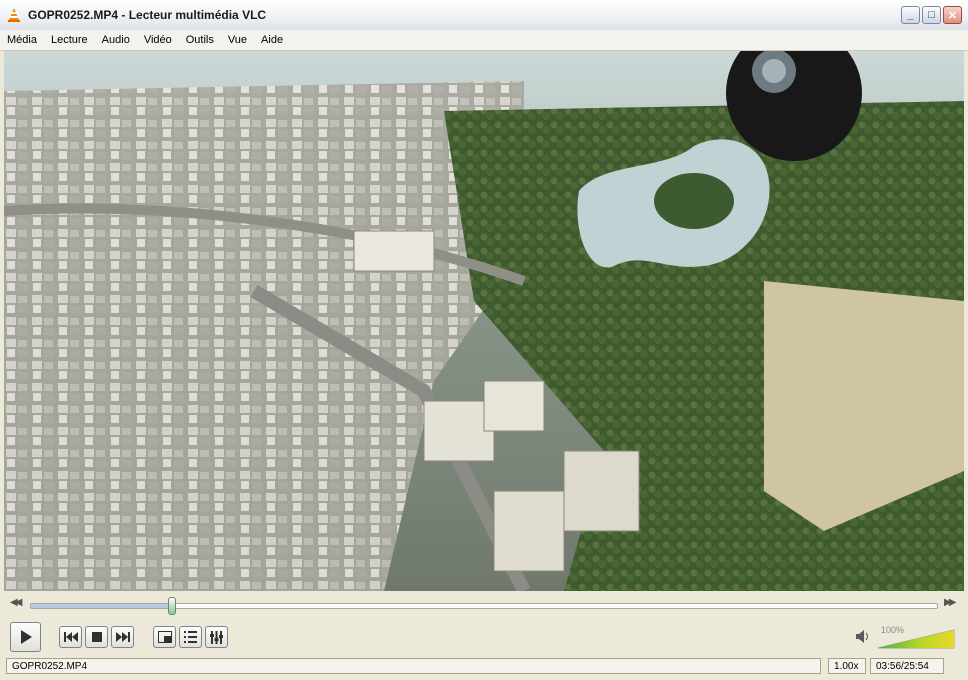 This screenshot has height=680, width=968. Describe the element at coordinates (952, 15) in the screenshot. I see `close-button: ✕` at that location.